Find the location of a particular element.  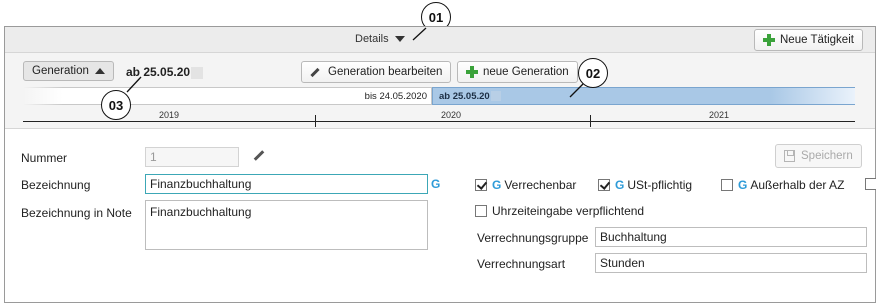

checkbox-label: Außerhalb der AZ is located at coordinates (797, 185).